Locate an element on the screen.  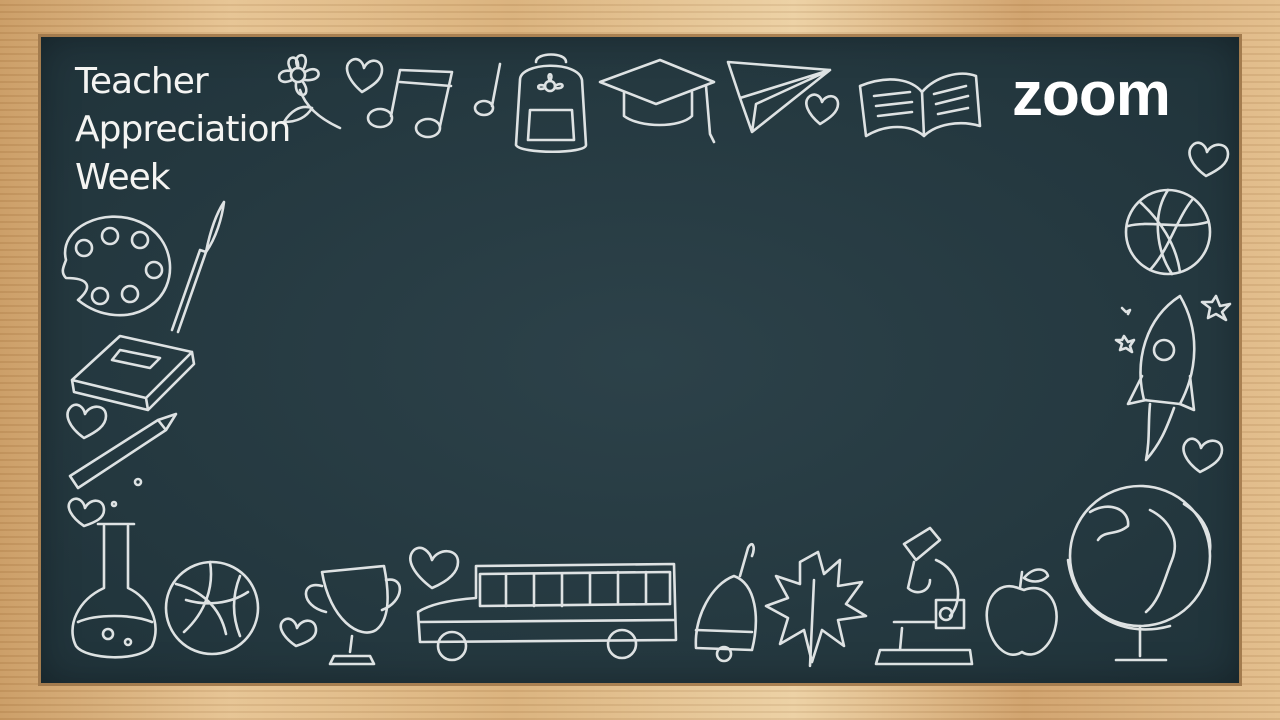
closed-book-icon is located at coordinates (133, 373).